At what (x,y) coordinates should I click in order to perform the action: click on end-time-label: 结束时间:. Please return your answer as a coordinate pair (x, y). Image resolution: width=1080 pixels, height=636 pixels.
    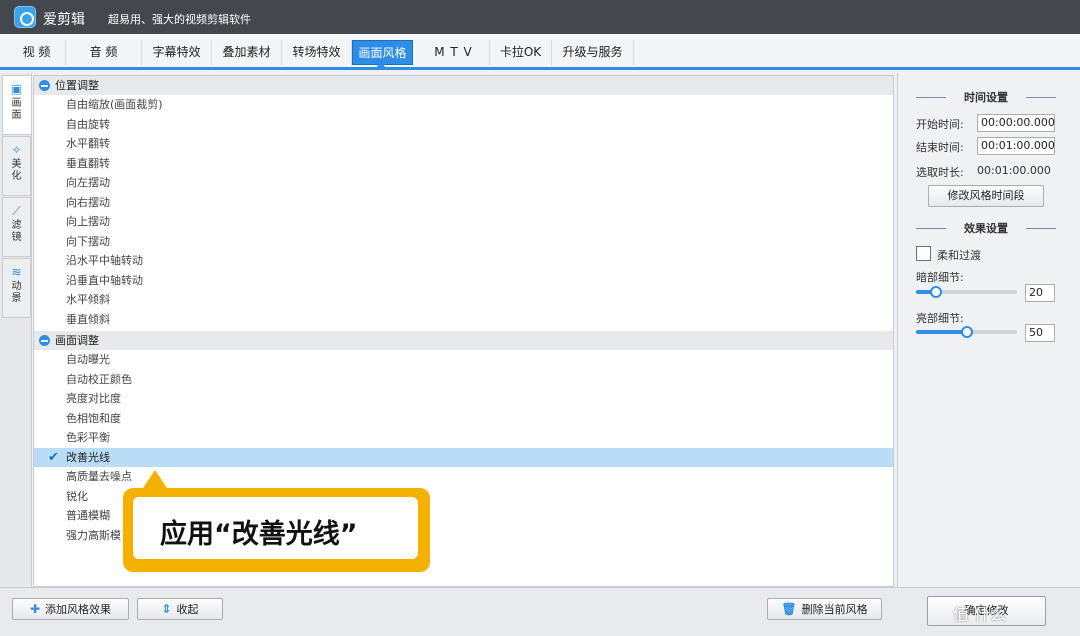
    Looking at the image, I should click on (940, 147).